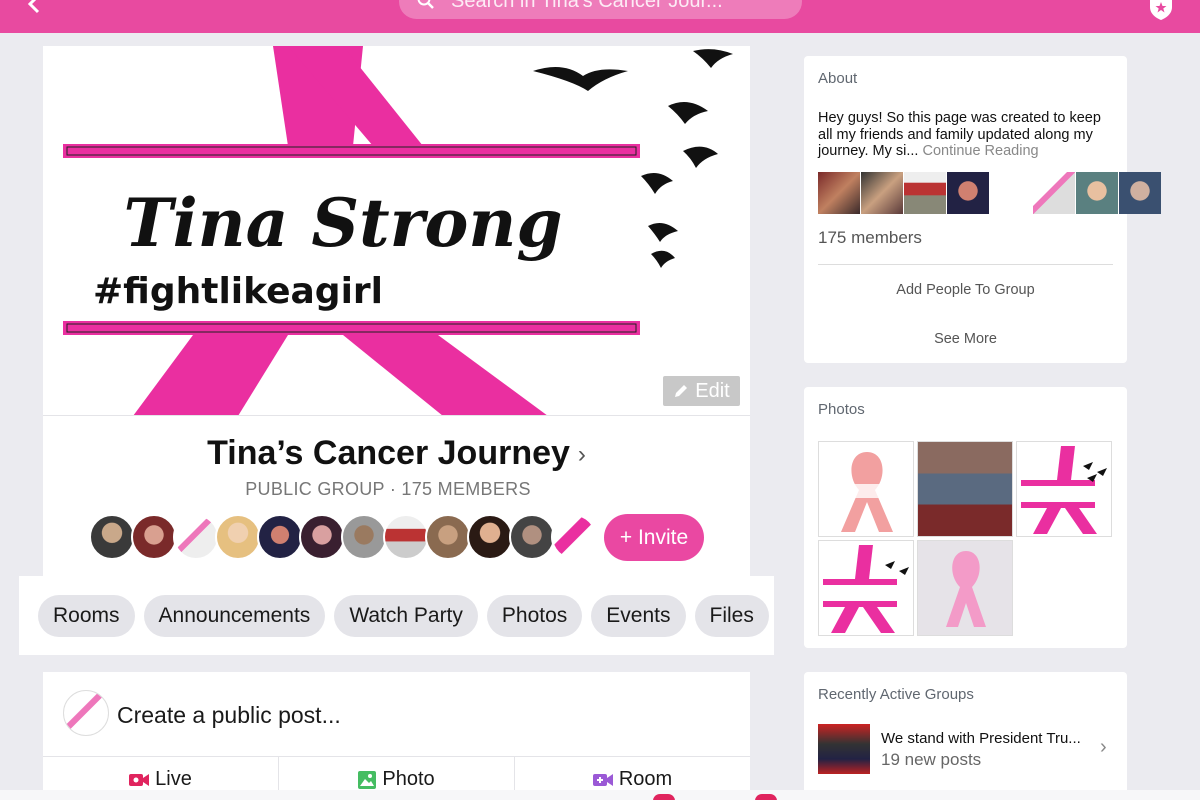 The width and height of the screenshot is (1200, 800). I want to click on live-video-icon, so click(139, 779).